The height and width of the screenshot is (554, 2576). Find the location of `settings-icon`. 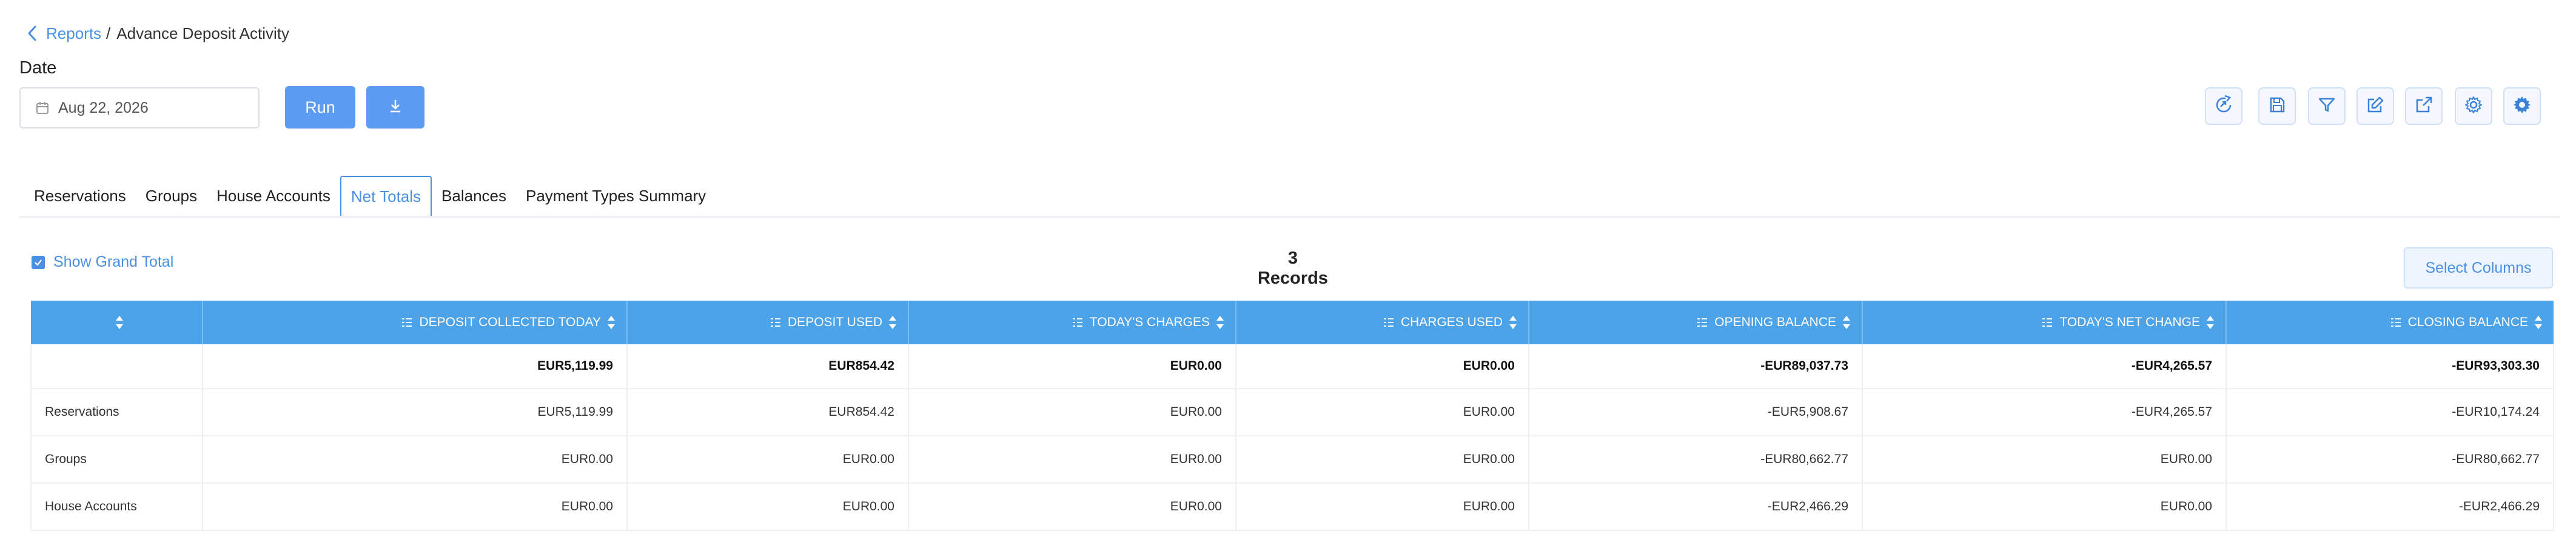

settings-icon is located at coordinates (2473, 106).